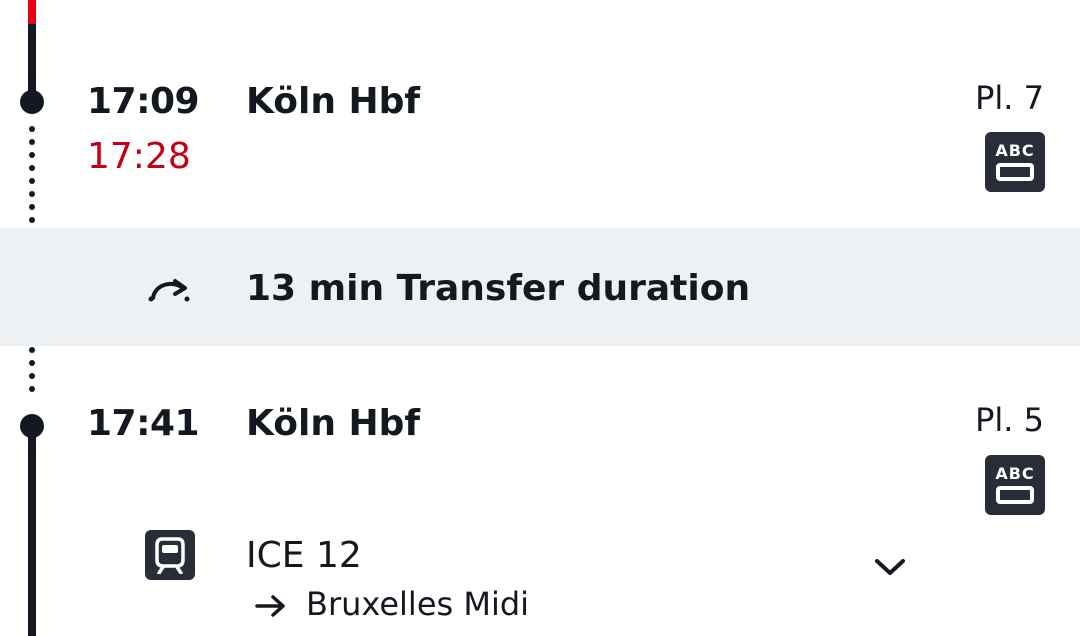  What do you see at coordinates (1009, 420) in the screenshot?
I see `platform-label: Pl. 5` at bounding box center [1009, 420].